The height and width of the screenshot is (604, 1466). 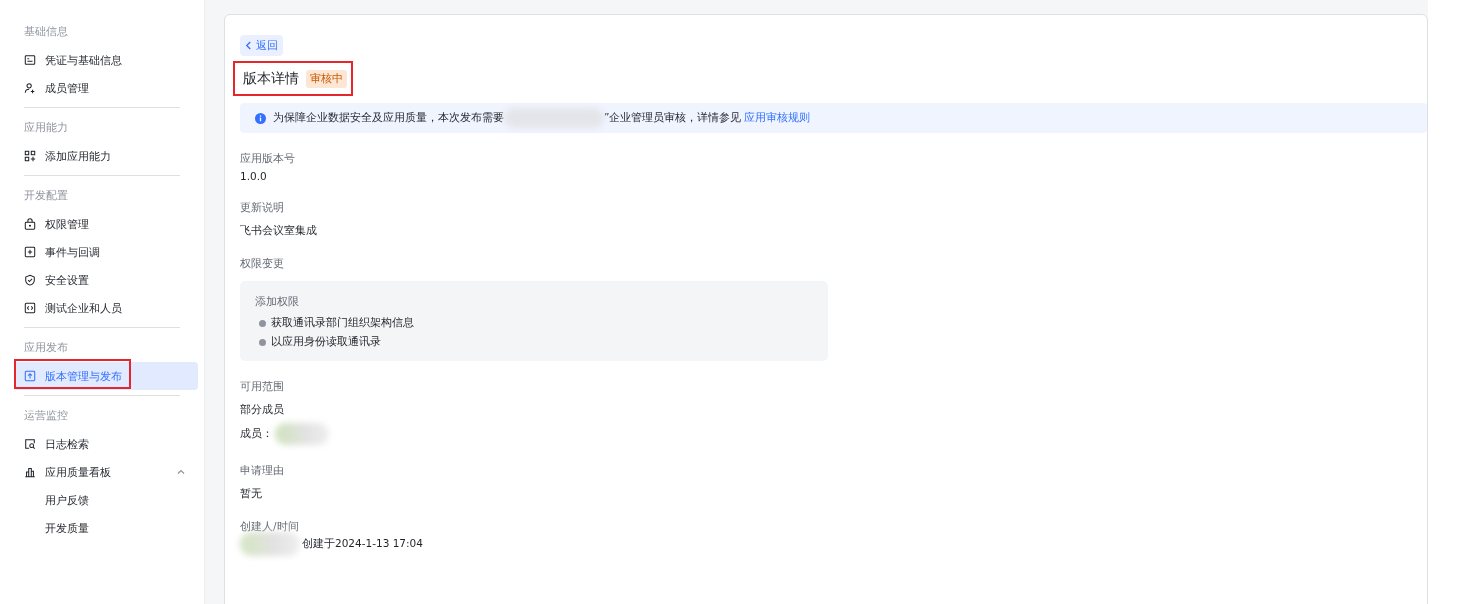 I want to click on notice-text: ”企业管理员审核，详情参见, so click(x=673, y=118).